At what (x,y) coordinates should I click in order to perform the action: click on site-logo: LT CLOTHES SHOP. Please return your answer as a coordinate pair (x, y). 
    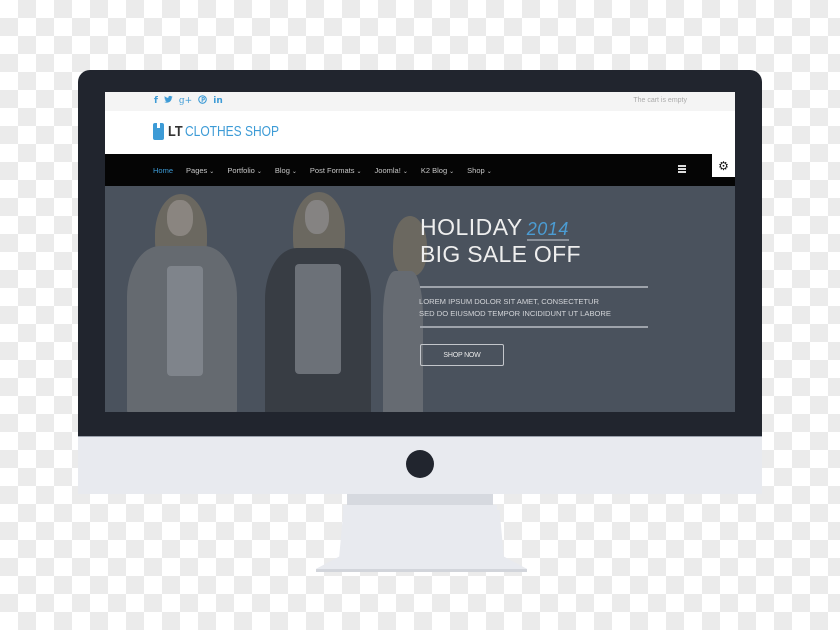
    Looking at the image, I should click on (228, 131).